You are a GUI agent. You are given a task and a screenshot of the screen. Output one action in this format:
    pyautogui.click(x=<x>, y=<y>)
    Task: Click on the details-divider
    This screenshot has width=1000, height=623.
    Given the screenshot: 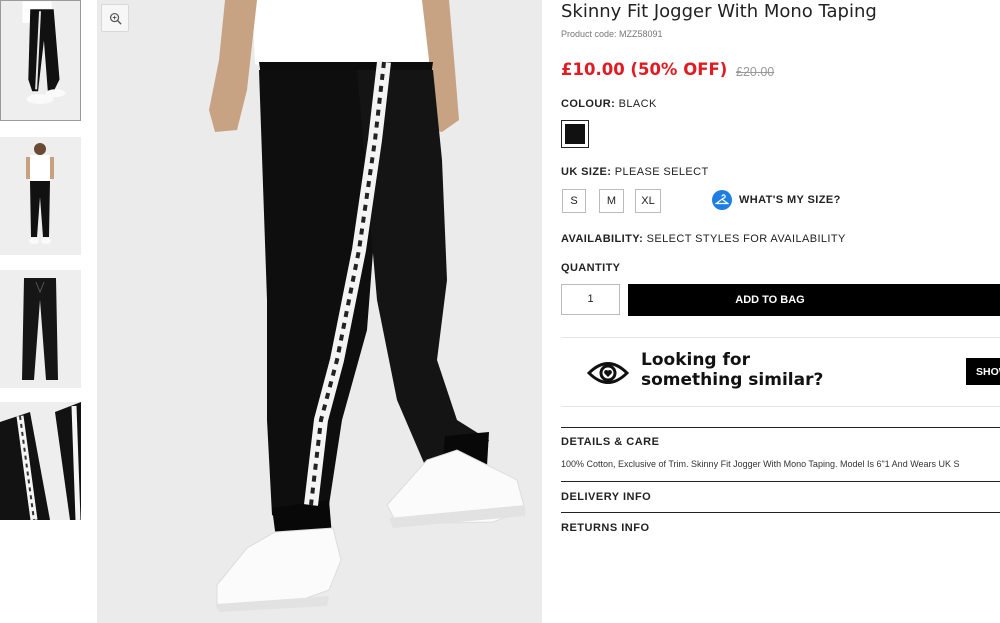 What is the action you would take?
    pyautogui.click(x=780, y=427)
    